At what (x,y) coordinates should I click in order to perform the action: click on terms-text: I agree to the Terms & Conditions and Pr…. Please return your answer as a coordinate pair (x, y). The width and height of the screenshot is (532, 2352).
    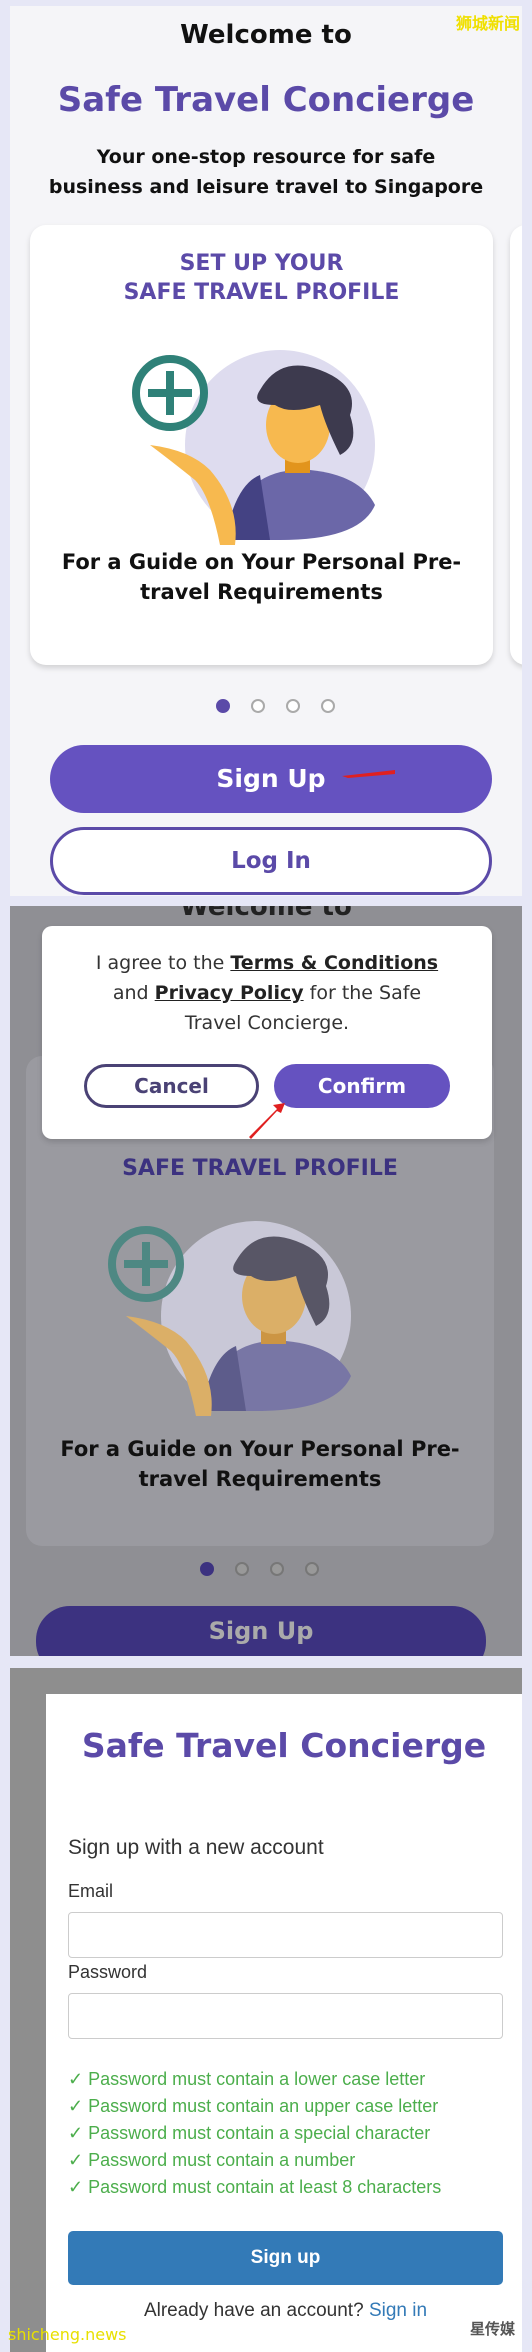
    Looking at the image, I should click on (267, 993).